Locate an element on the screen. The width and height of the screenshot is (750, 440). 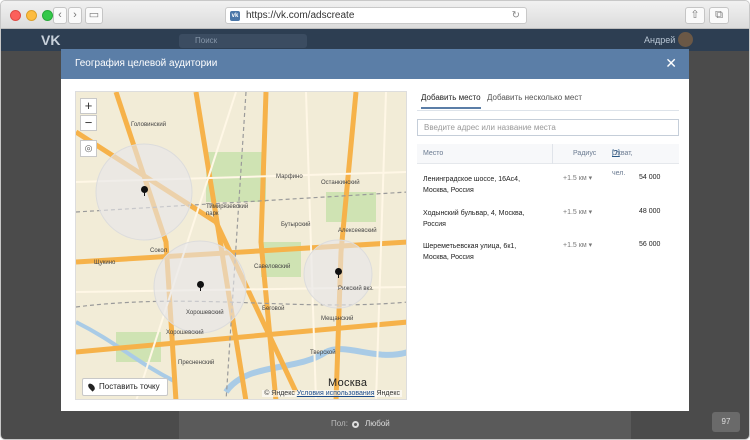
zoom-out-button: − is located at coordinates (88, 123).